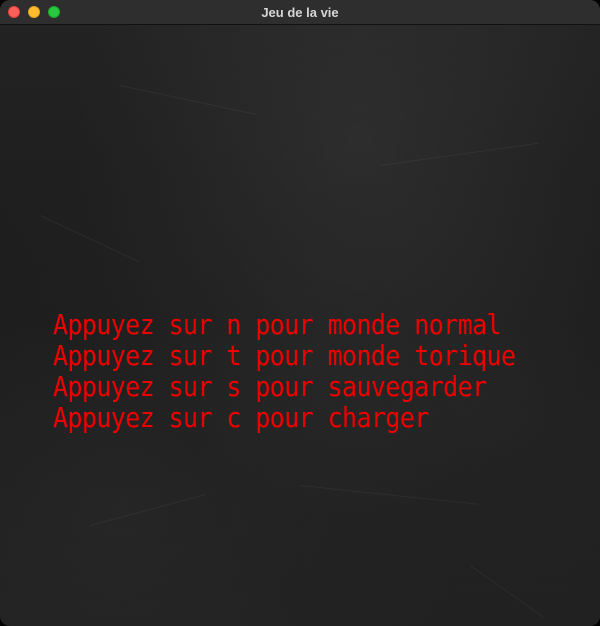 The width and height of the screenshot is (600, 626). What do you see at coordinates (284, 355) in the screenshot?
I see `instruction-toric-world: Appuyez sur t pour monde torique` at bounding box center [284, 355].